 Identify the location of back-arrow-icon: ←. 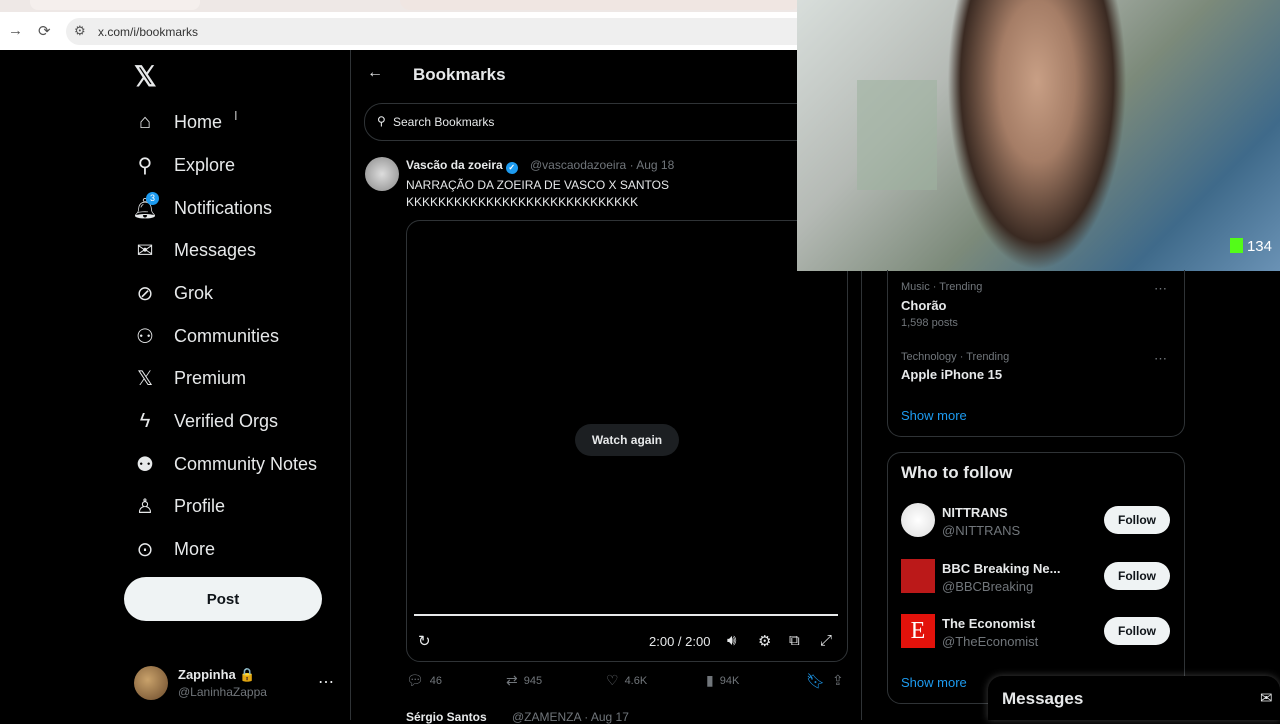
(375, 73).